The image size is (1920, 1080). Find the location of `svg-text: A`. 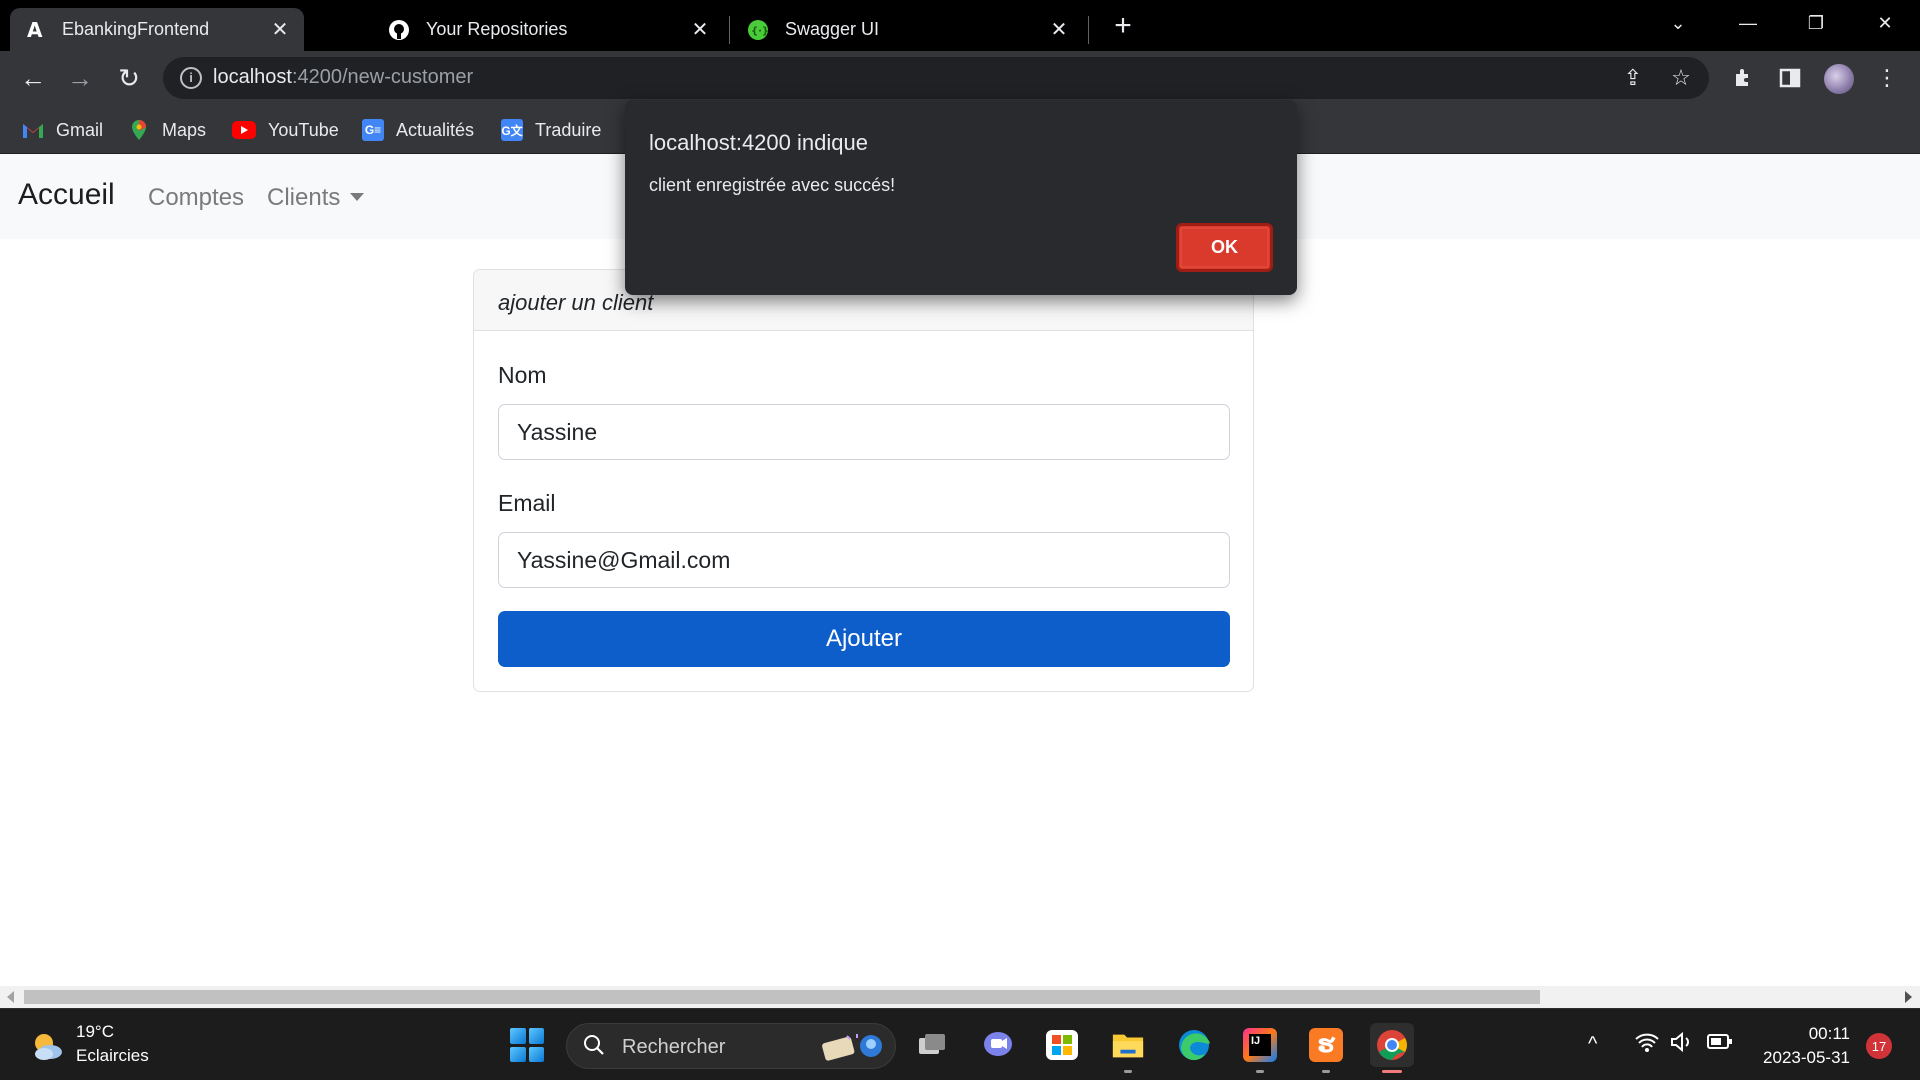

svg-text: A is located at coordinates (35, 30).